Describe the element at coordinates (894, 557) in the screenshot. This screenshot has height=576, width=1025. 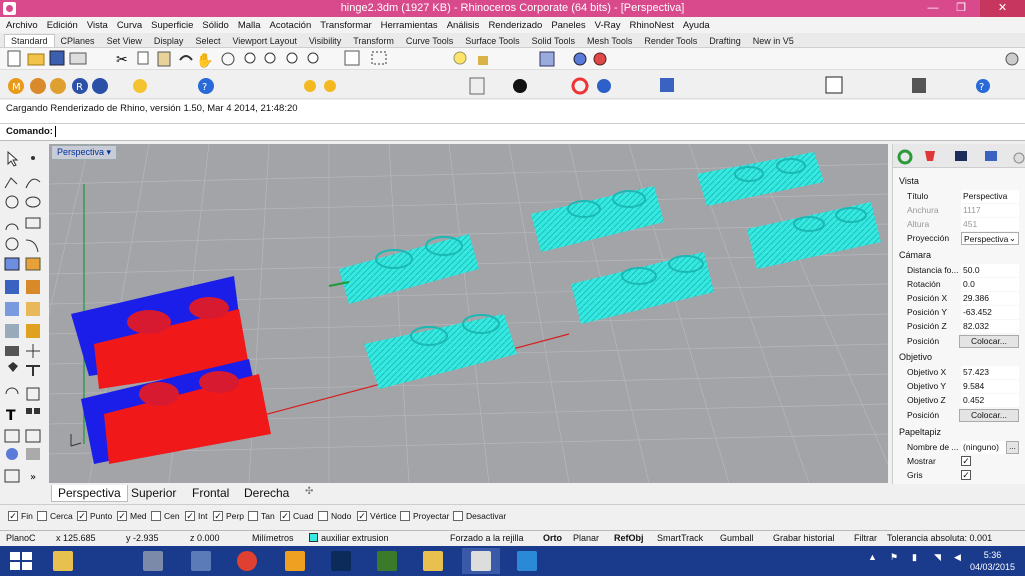
I see `tray-flag-icon: ⚑` at that location.